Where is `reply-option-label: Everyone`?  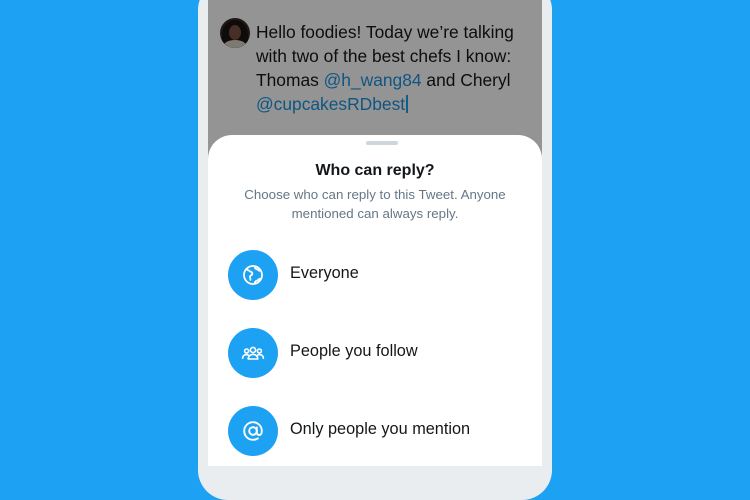 reply-option-label: Everyone is located at coordinates (324, 273).